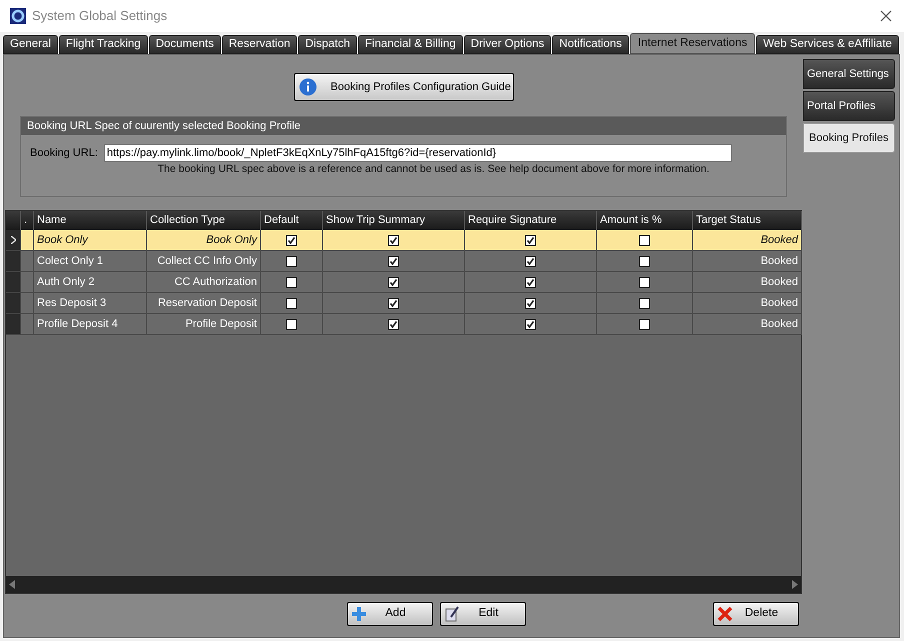  I want to click on scroll-right-icon, so click(795, 584).